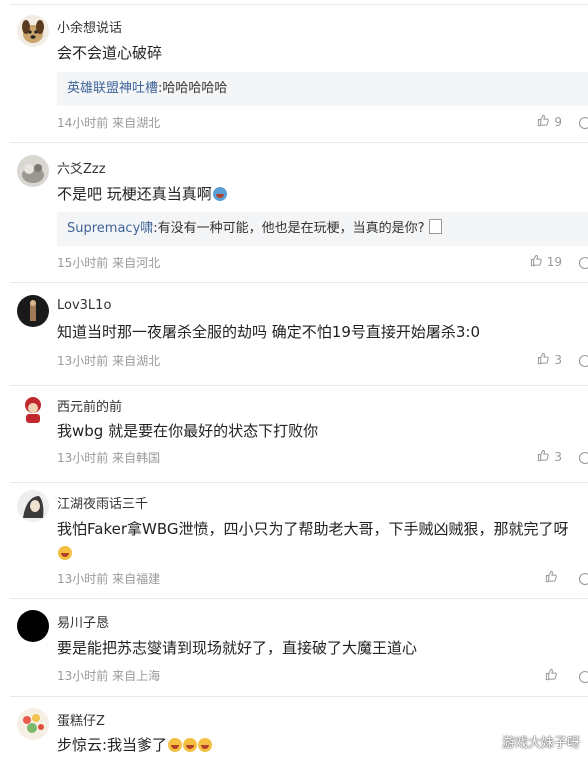 This screenshot has height=761, width=588. Describe the element at coordinates (110, 53) in the screenshot. I see `comment-text: 会不会道心破碎` at that location.